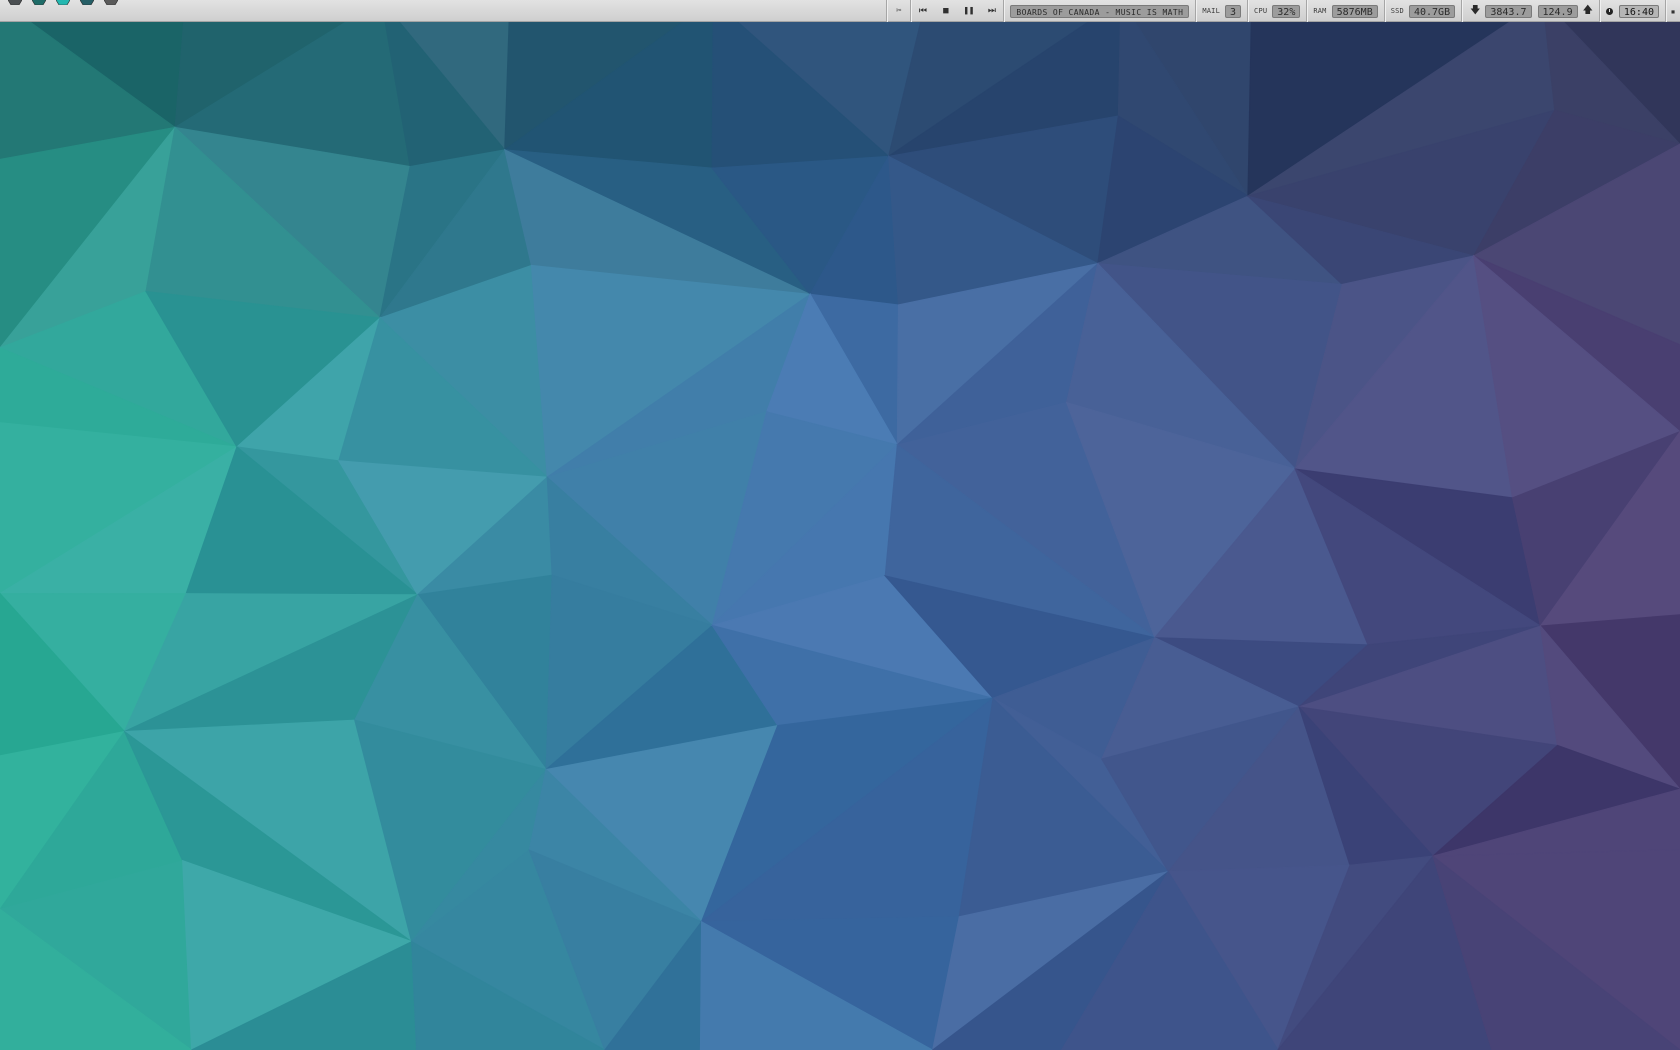 This screenshot has width=1680, height=1050. Describe the element at coordinates (991, 11) in the screenshot. I see `next-track-button: ⏭` at that location.